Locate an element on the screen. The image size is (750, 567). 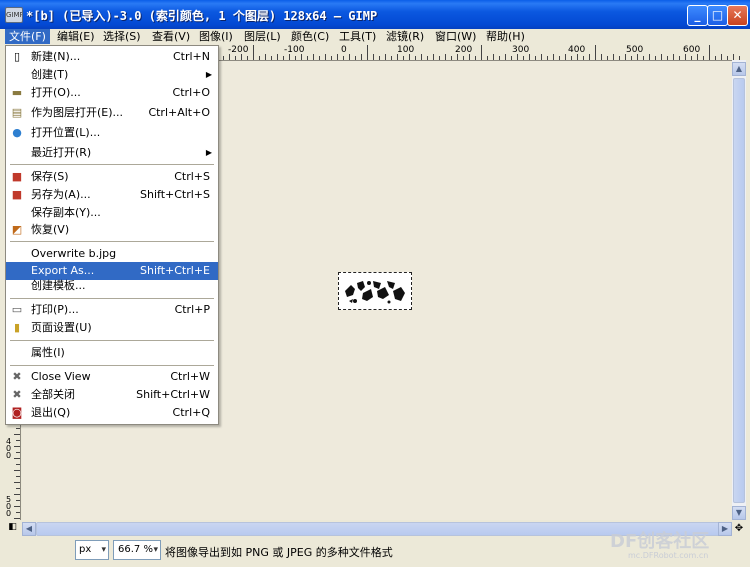
page-setup-icon: ▮ is located at coordinates (17, 327).